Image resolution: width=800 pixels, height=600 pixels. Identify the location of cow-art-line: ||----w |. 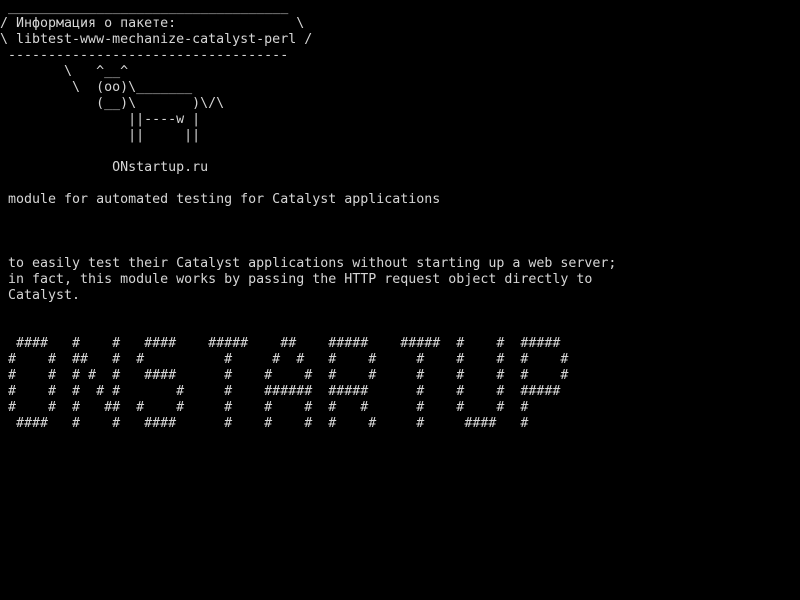
(100, 119).